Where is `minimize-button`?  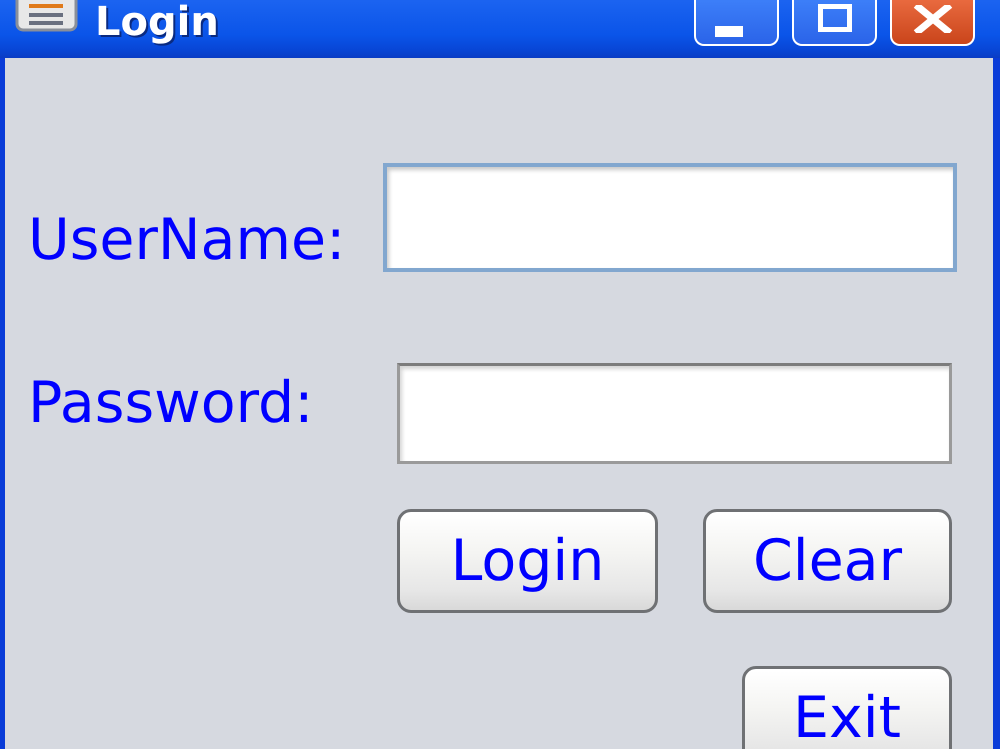 minimize-button is located at coordinates (736, 23).